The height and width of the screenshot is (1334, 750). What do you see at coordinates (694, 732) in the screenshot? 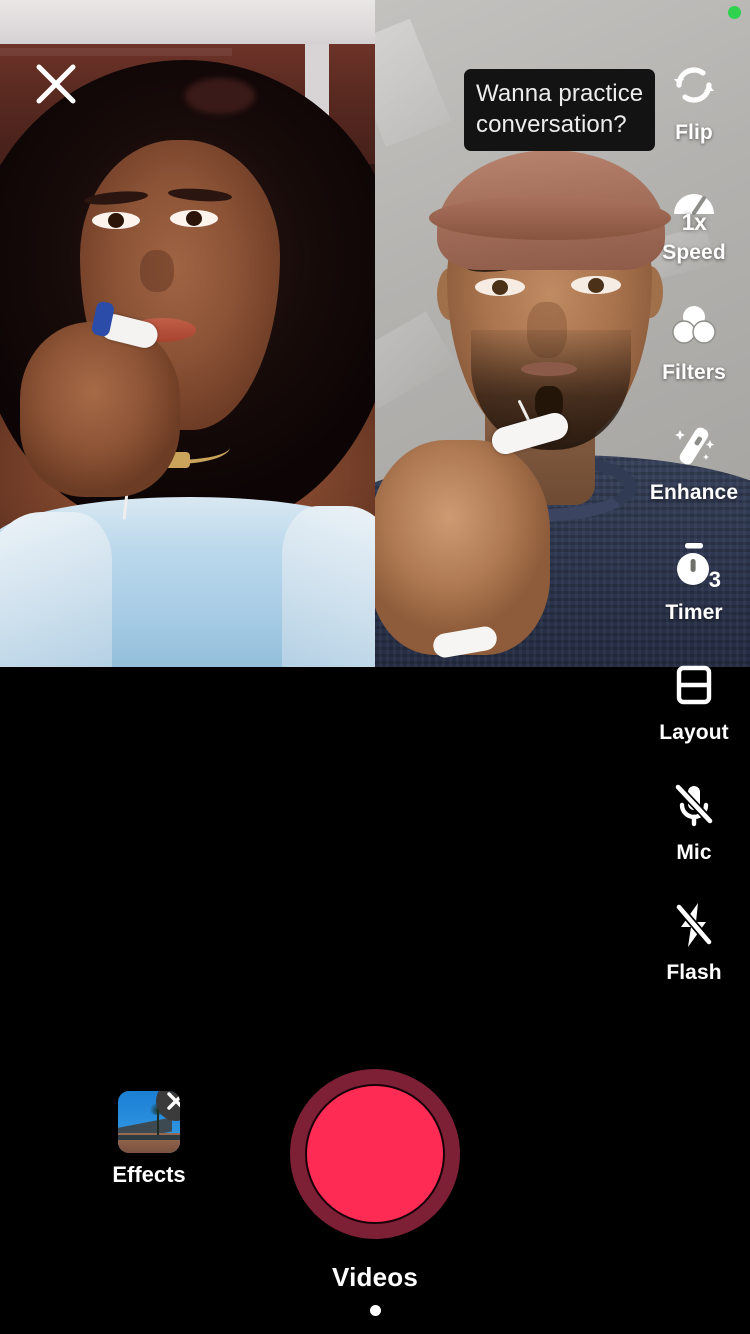
I see `tool-layout-label: Layout` at bounding box center [694, 732].